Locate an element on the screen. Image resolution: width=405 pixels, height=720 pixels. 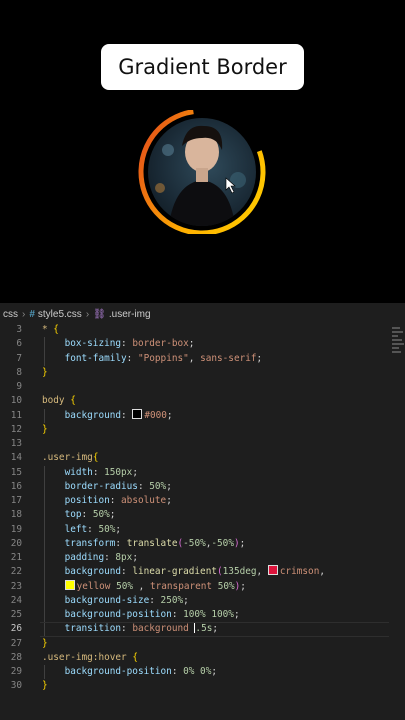
avatar is located at coordinates (202, 172).